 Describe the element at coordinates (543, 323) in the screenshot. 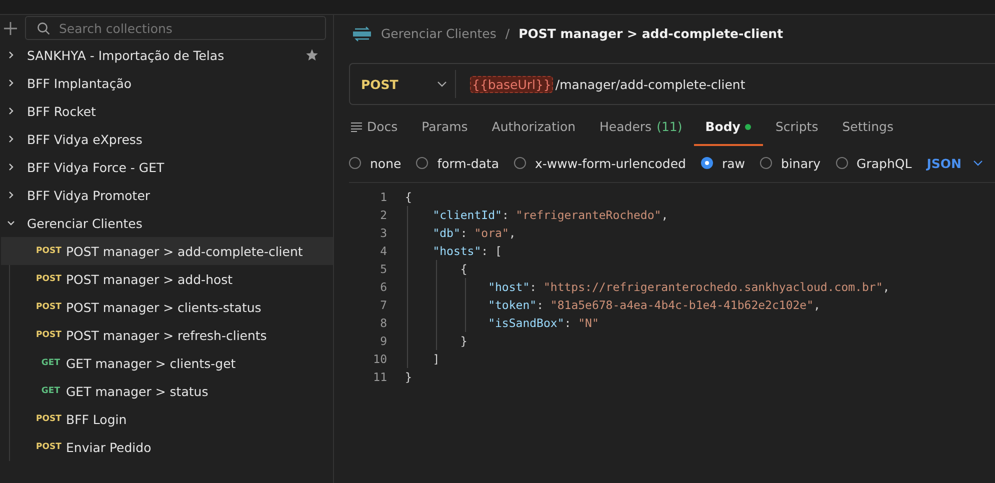

I see `code-line: "isSandBox": "N"` at that location.